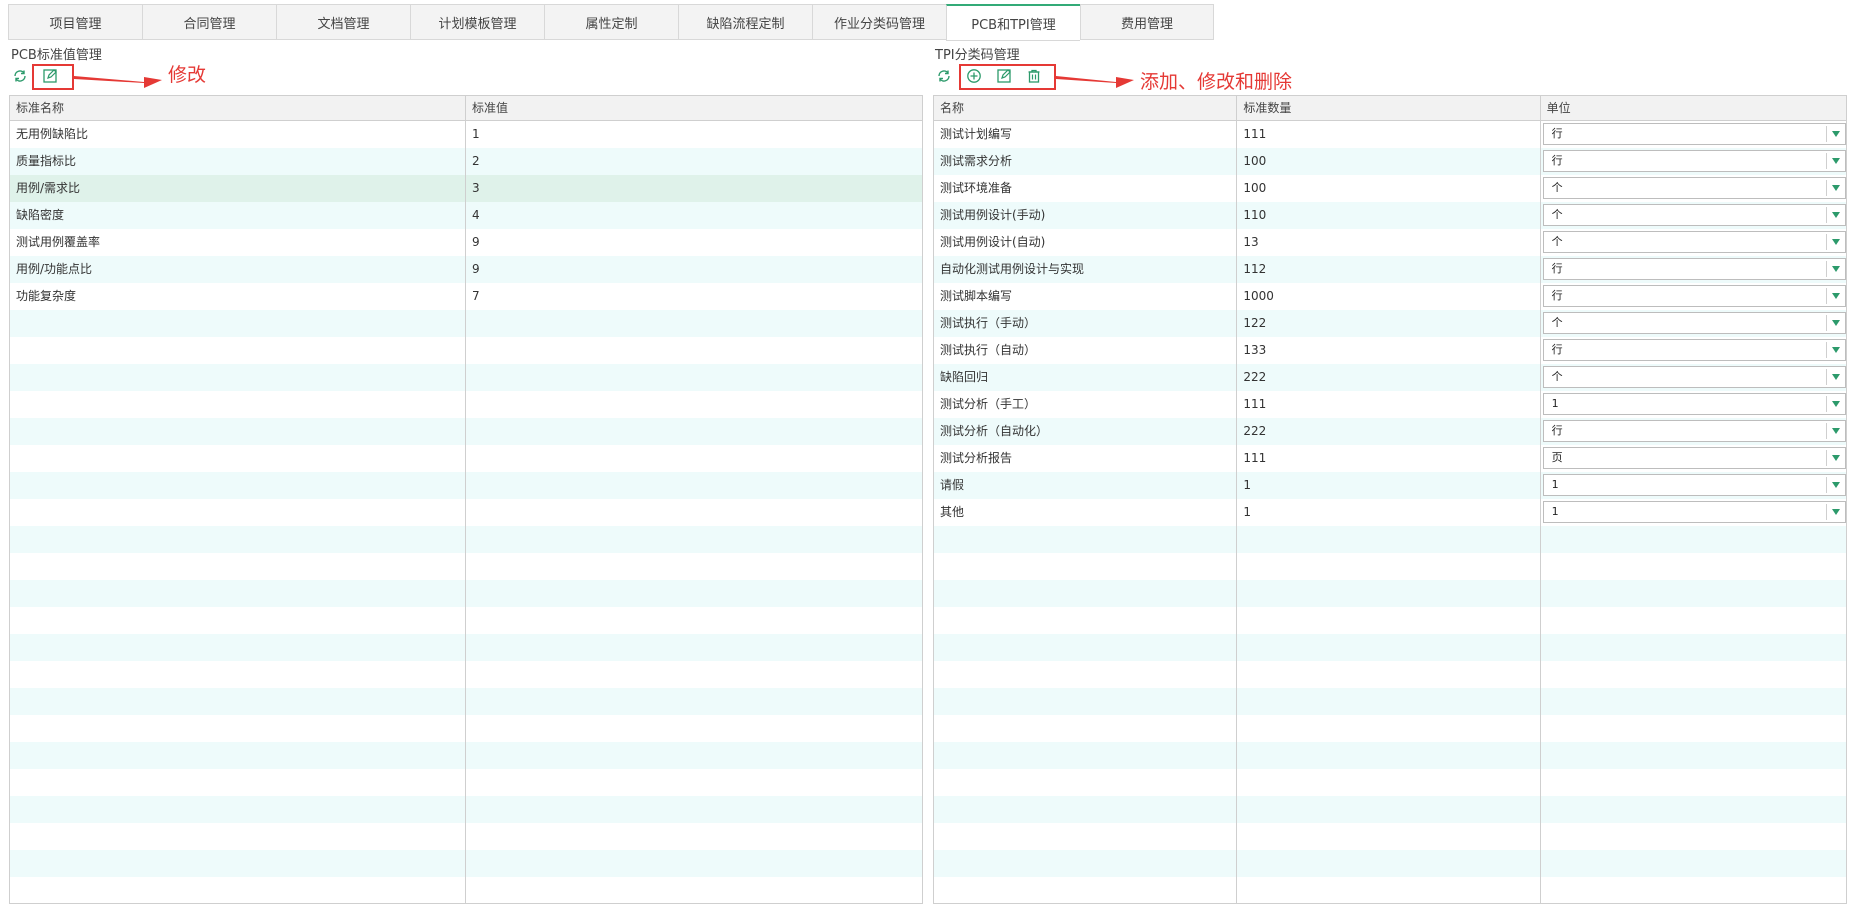 The width and height of the screenshot is (1855, 907). I want to click on table-row: 无用例缺陷比 1, so click(466, 134).